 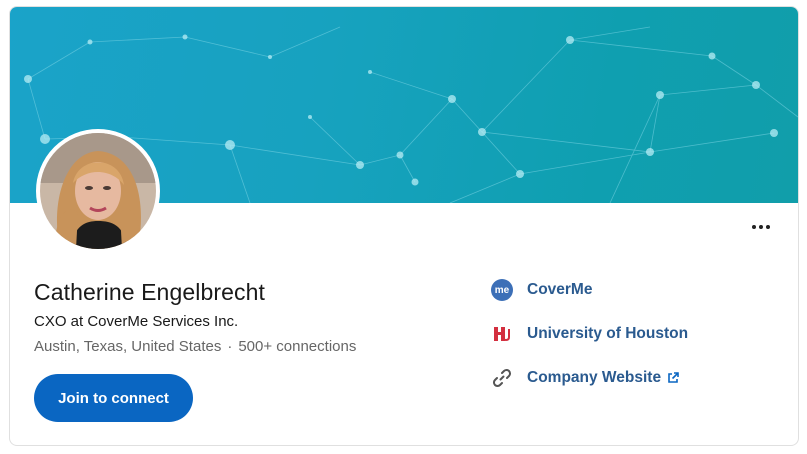 I want to click on link-education: University of Houston, so click(x=589, y=334).